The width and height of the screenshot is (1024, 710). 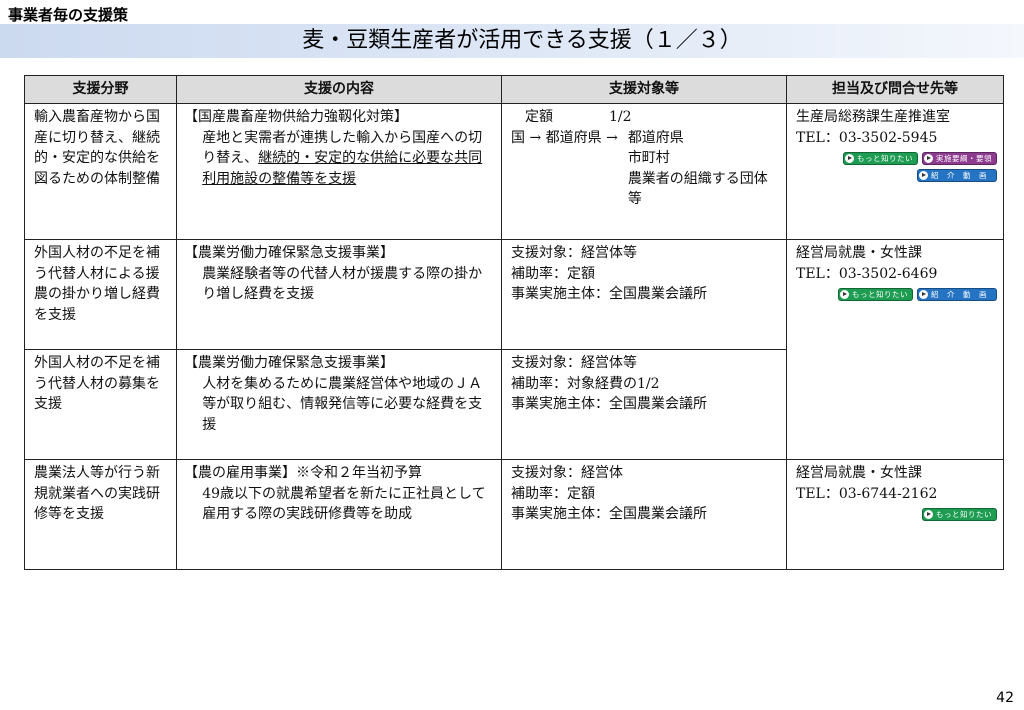 I want to click on content-title: 【農の雇用事業】※令和２年当初予算, so click(x=303, y=473).